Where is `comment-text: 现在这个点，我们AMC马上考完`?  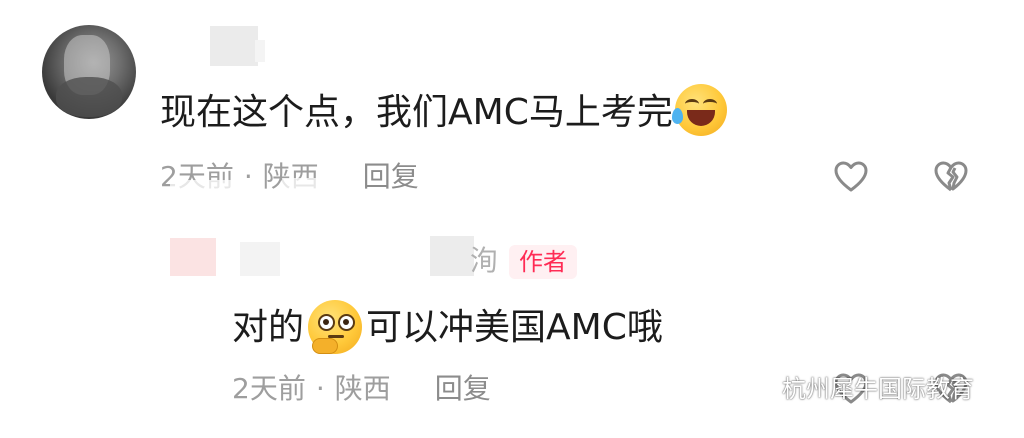
comment-text: 现在这个点，我们AMC马上考完 is located at coordinates (443, 112).